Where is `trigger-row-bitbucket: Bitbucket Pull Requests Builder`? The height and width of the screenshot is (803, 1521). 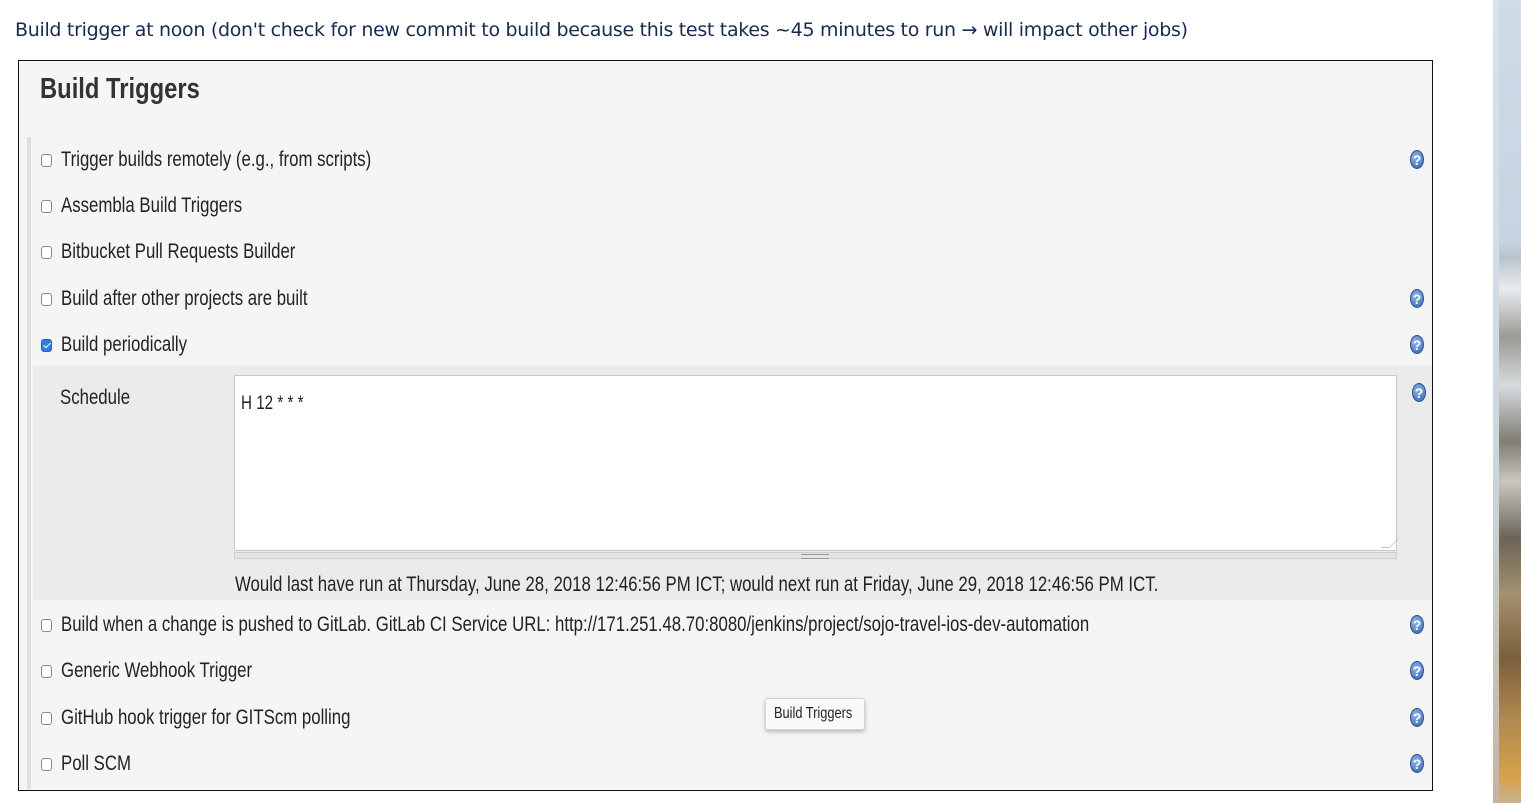 trigger-row-bitbucket: Bitbucket Pull Requests Builder is located at coordinates (731, 252).